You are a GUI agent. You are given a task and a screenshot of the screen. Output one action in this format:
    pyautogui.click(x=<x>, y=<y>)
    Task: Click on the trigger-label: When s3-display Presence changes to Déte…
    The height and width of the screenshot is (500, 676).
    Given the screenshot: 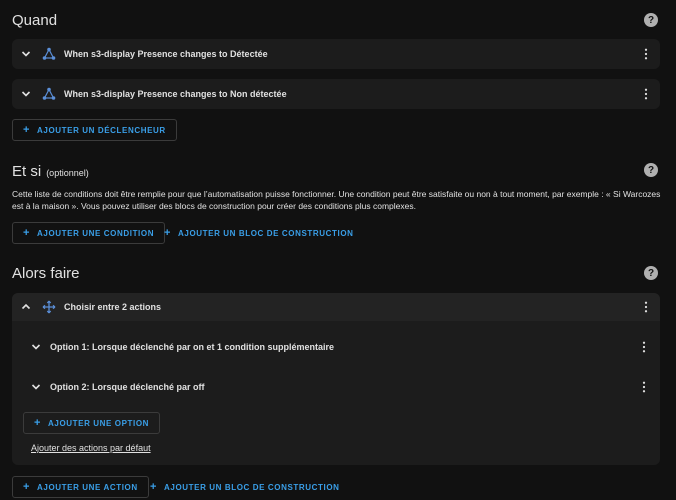 What is the action you would take?
    pyautogui.click(x=166, y=54)
    